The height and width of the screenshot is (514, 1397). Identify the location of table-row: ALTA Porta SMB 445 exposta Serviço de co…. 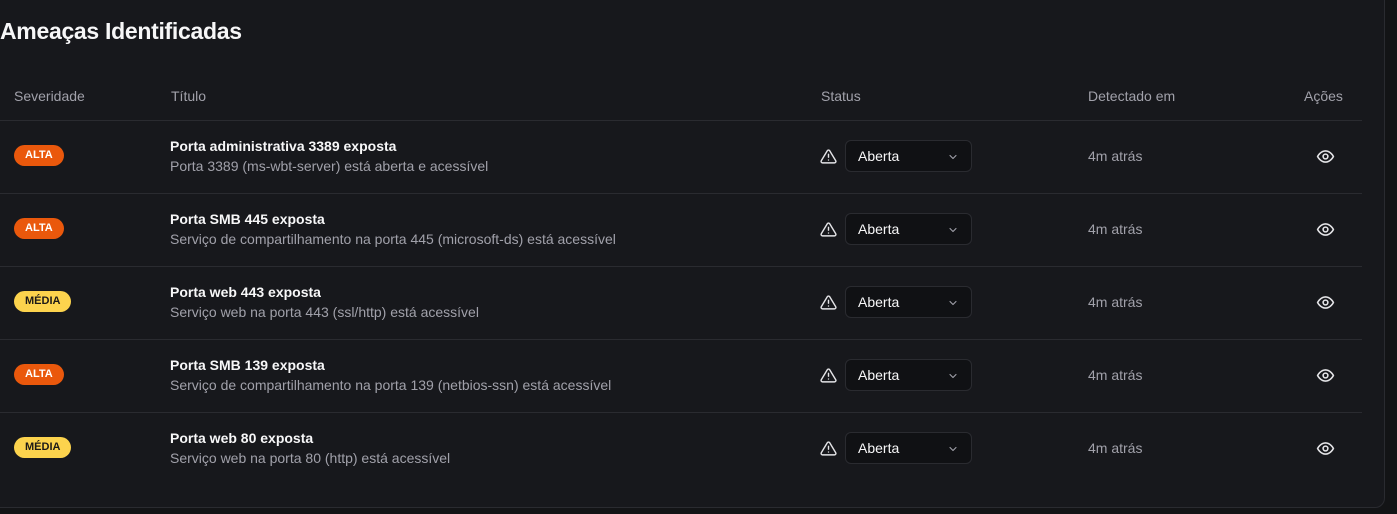
(681, 230).